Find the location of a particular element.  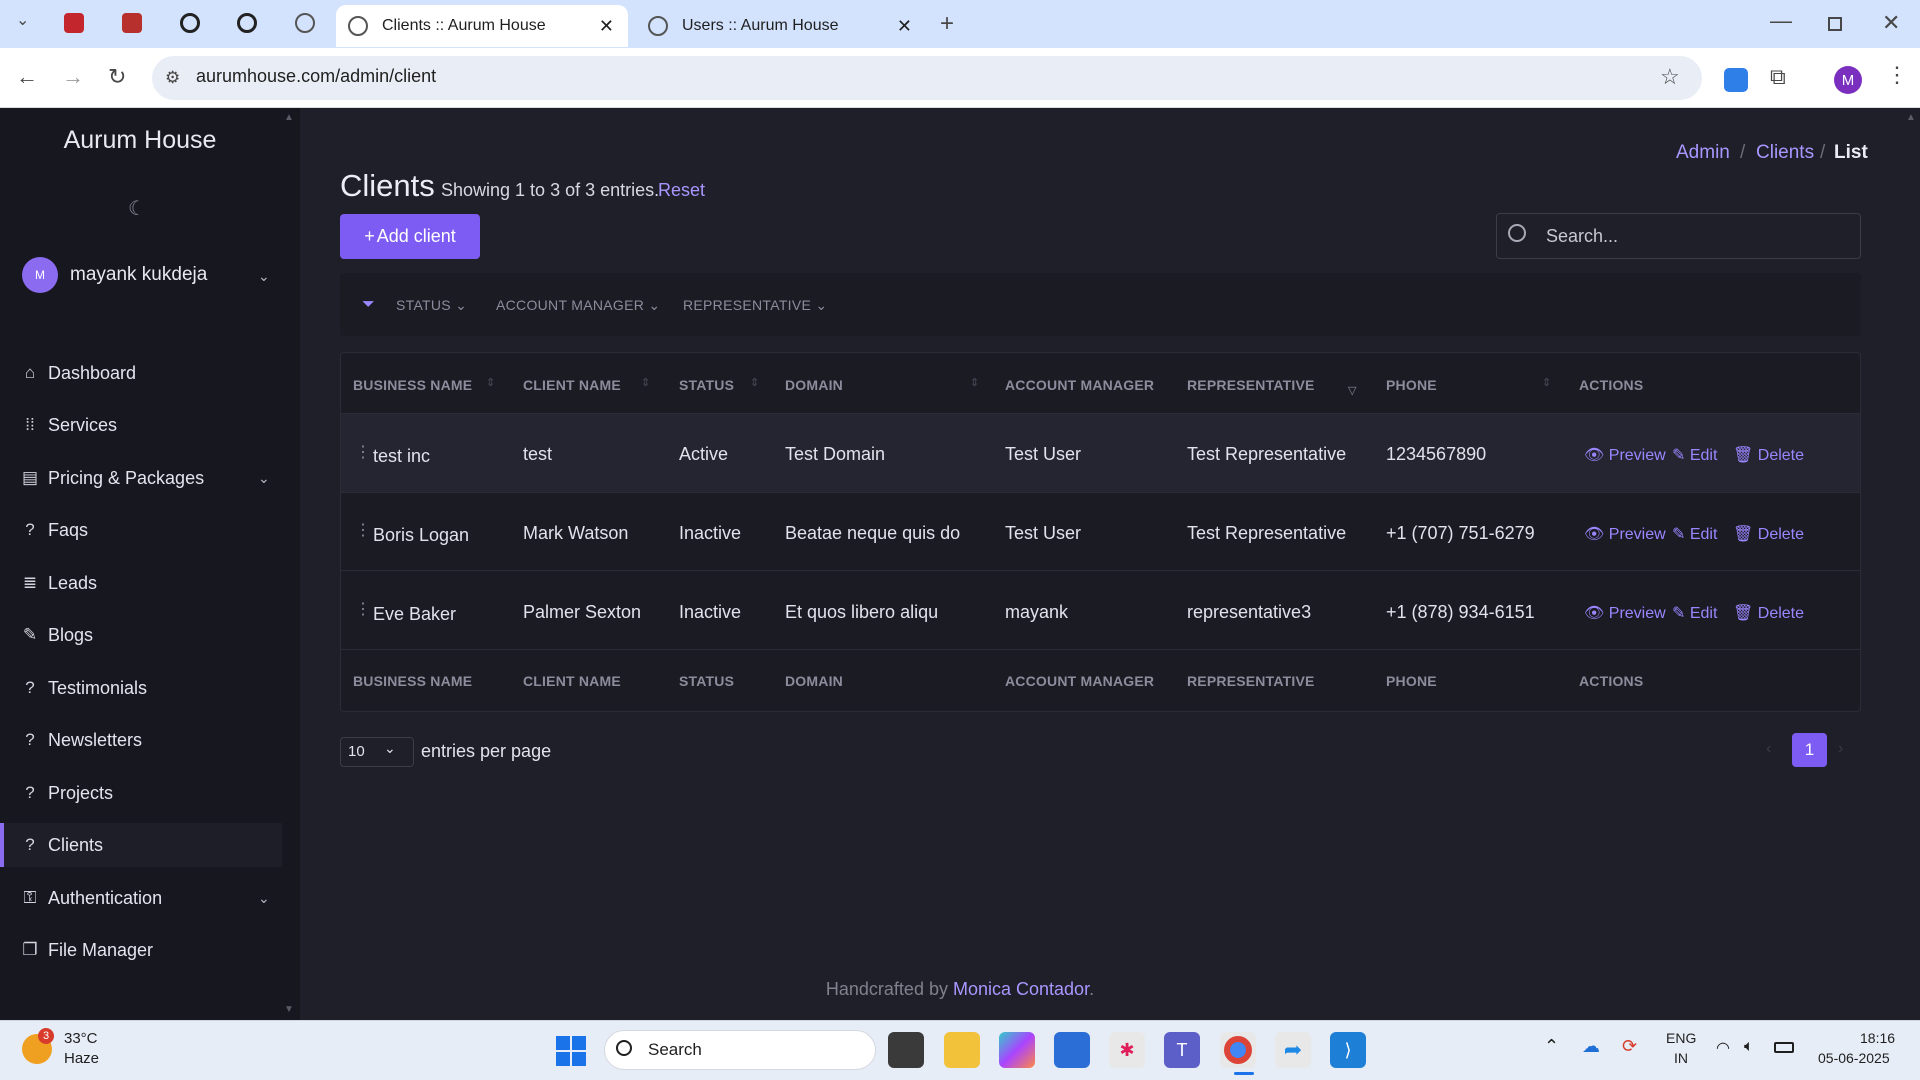

tab-users: Users :: Aurum House ✕ is located at coordinates (781, 26).